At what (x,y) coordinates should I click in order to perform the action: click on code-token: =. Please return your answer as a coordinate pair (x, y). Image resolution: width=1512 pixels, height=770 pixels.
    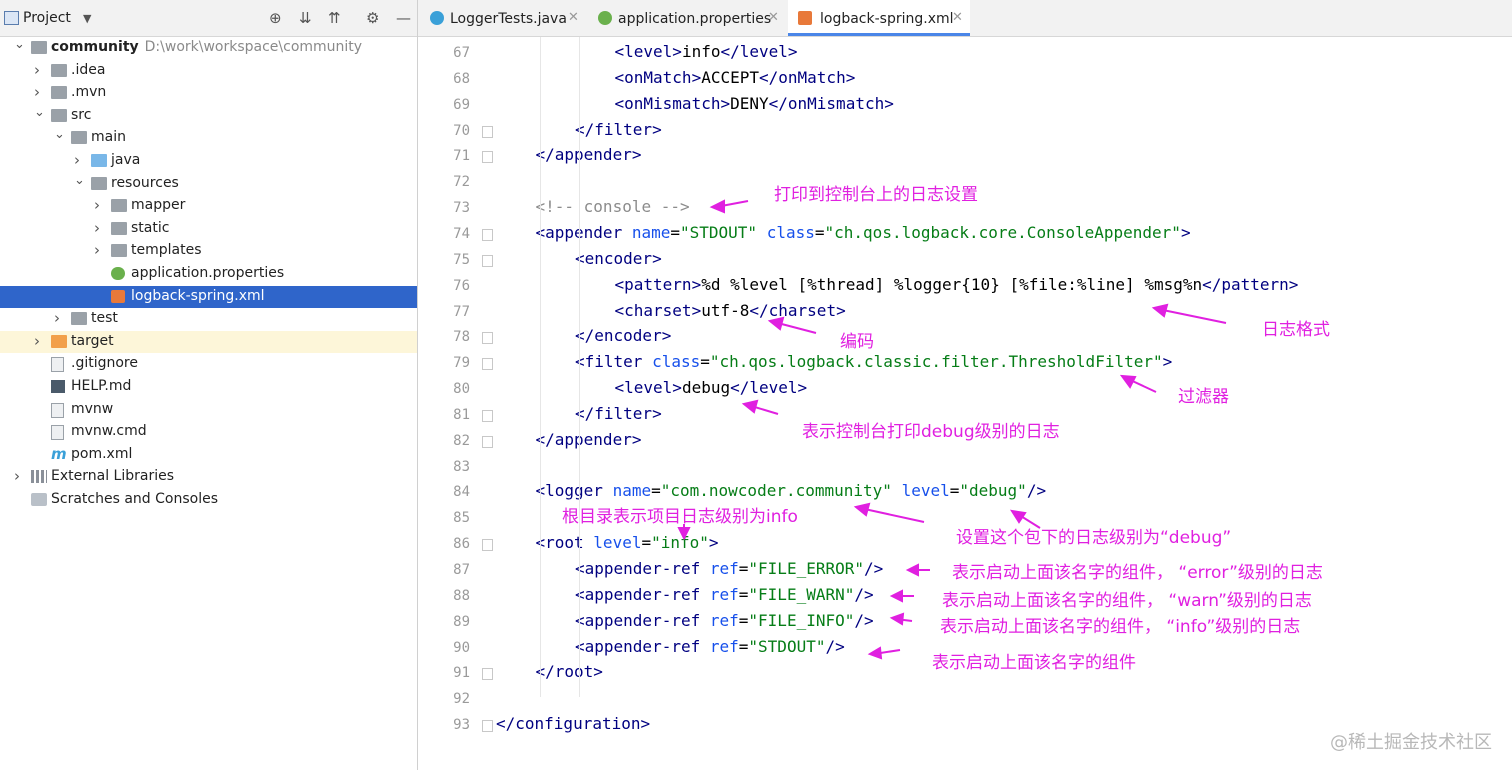
    Looking at the image, I should click on (743, 568).